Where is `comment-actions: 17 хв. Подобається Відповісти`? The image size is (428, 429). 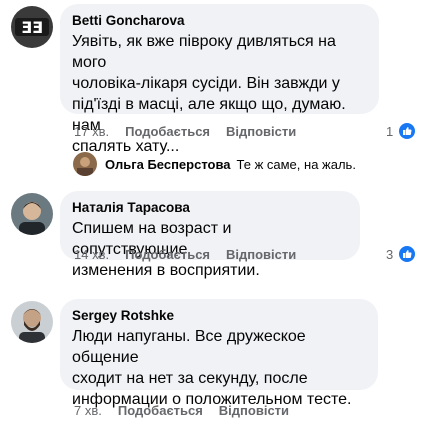
comment-actions: 17 хв. Подобається Відповісти is located at coordinates (185, 131).